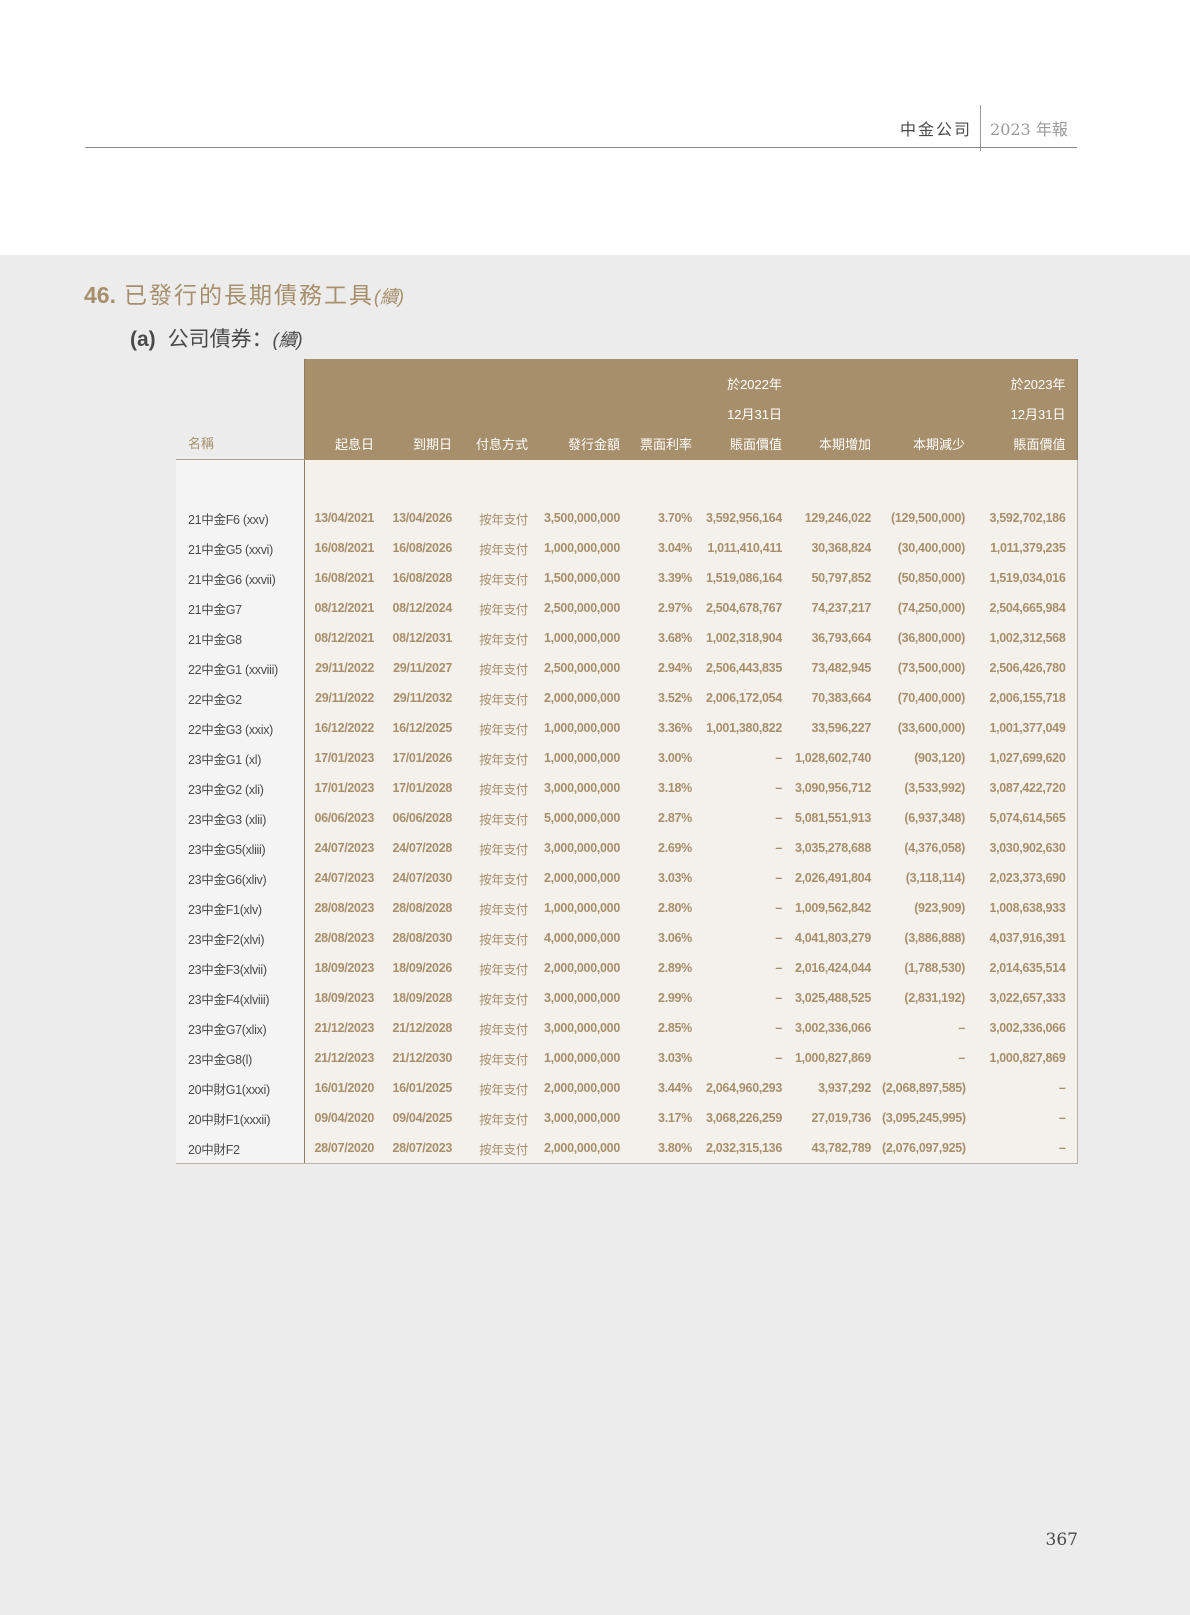  I want to click on cell-opening-balance: 3,592,956,164, so click(748, 518).